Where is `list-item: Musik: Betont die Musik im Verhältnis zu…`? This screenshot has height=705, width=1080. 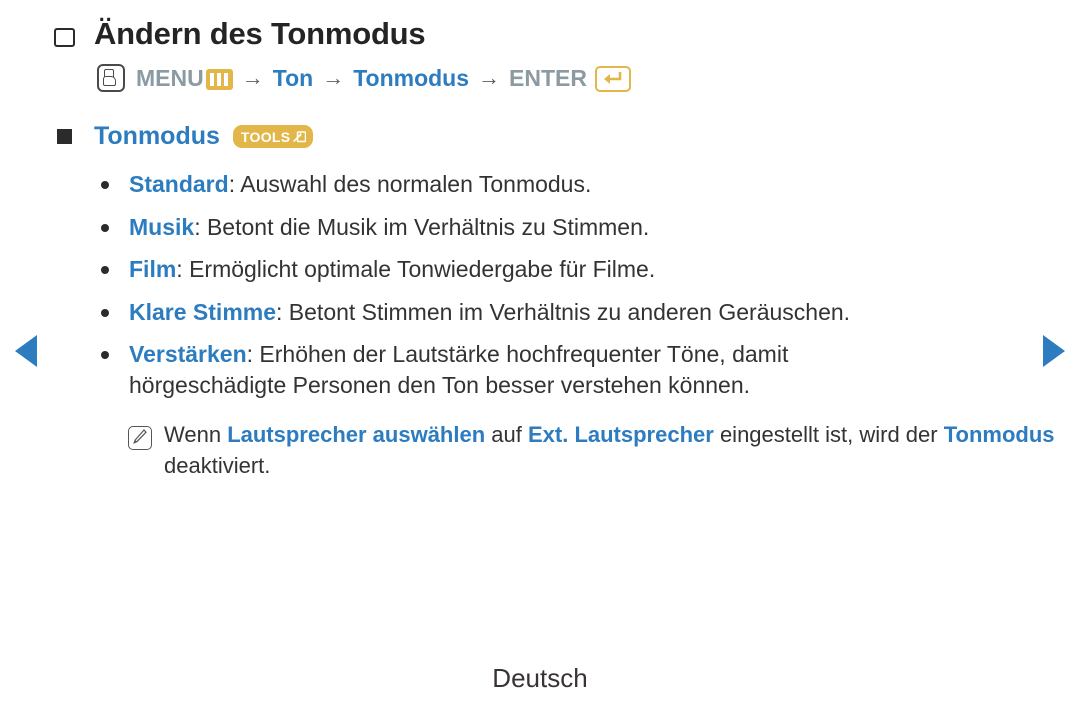
list-item: Musik: Betont die Musik im Verhältnis zu… is located at coordinates (590, 227).